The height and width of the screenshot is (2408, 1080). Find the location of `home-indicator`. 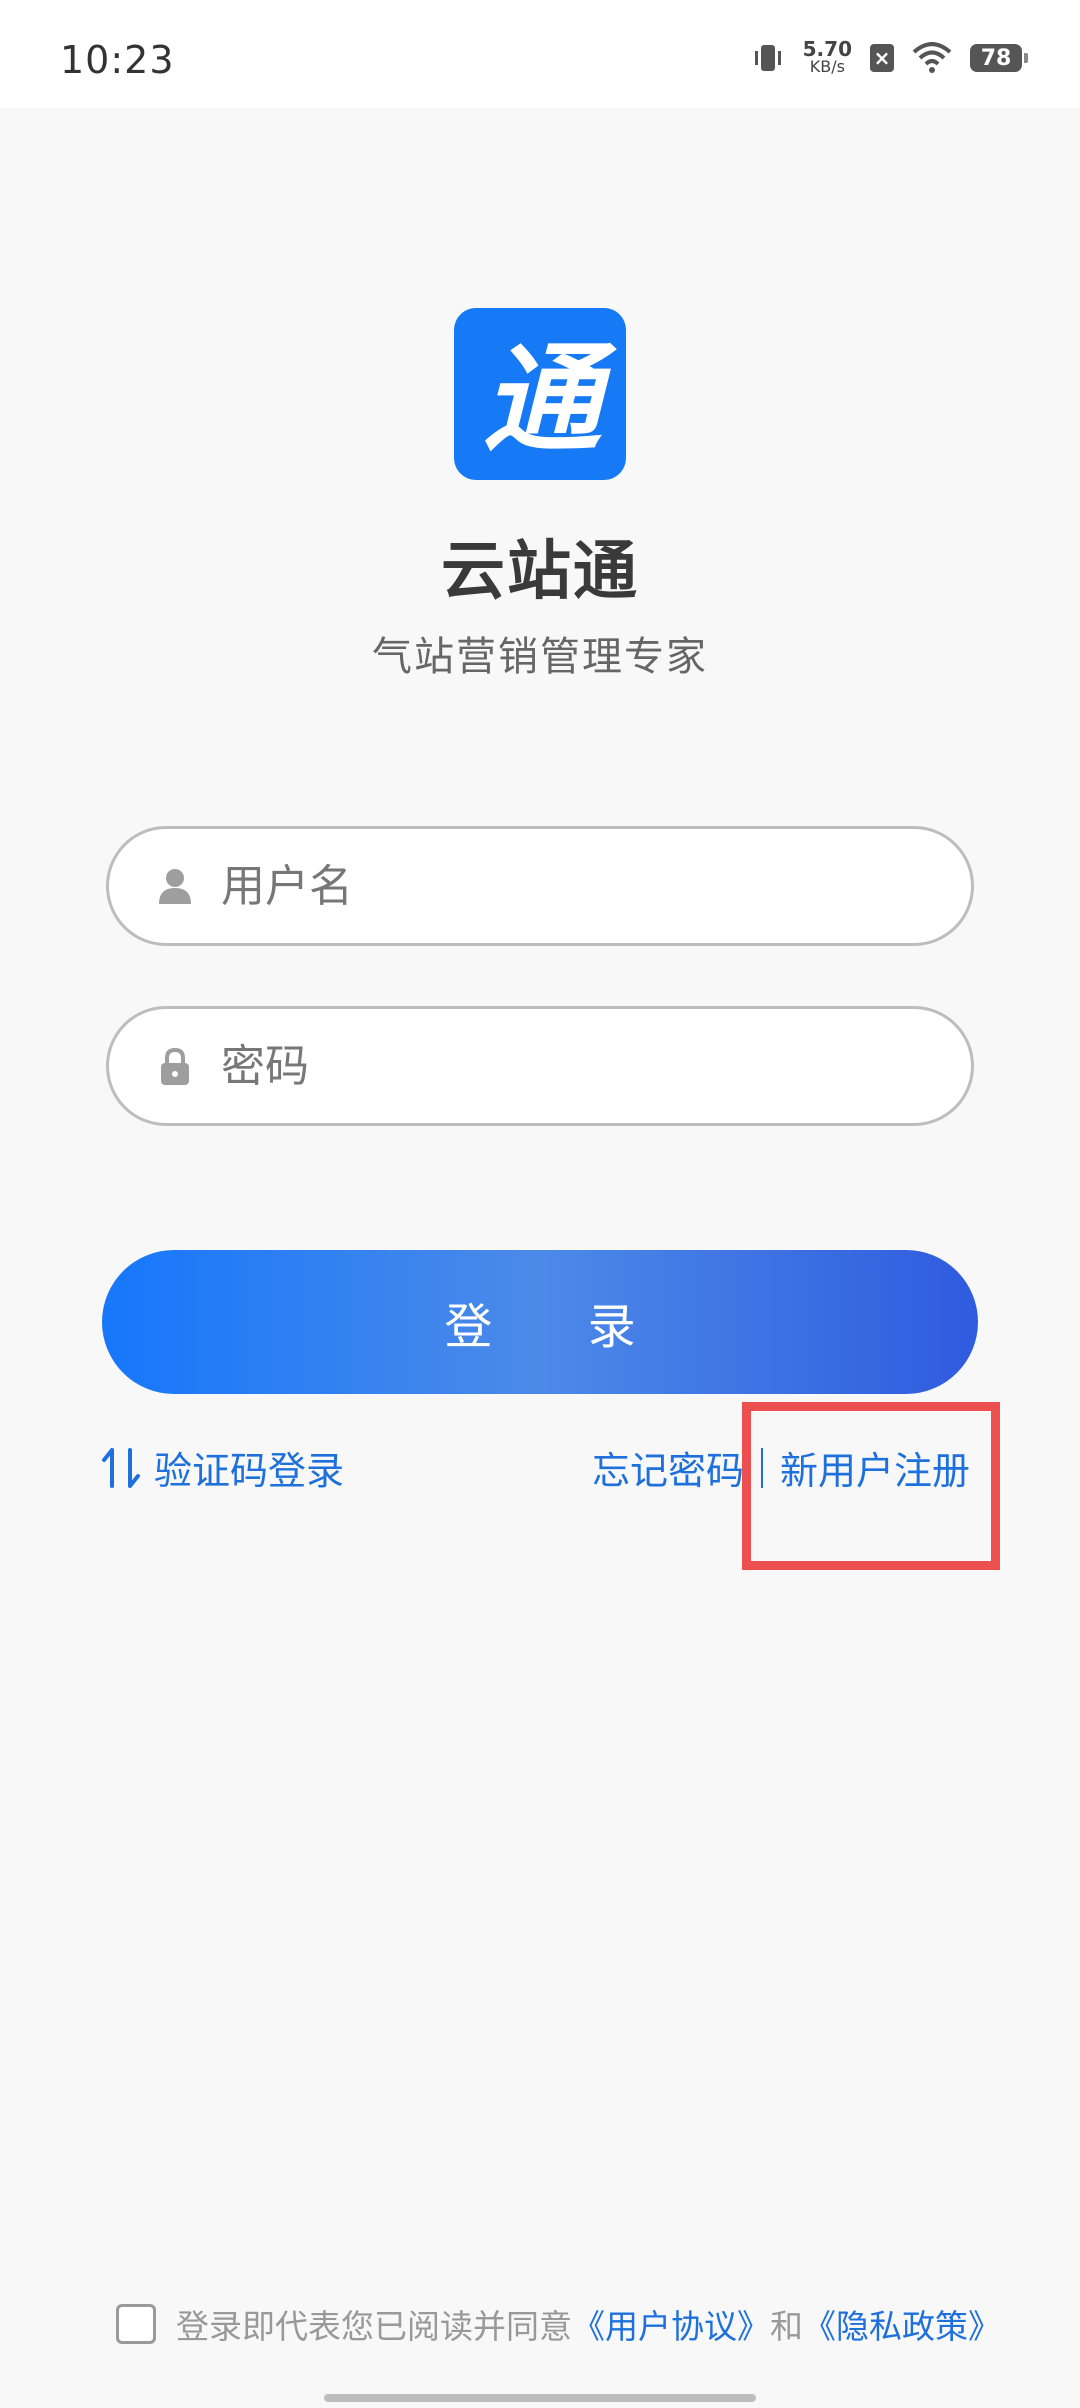

home-indicator is located at coordinates (540, 2398).